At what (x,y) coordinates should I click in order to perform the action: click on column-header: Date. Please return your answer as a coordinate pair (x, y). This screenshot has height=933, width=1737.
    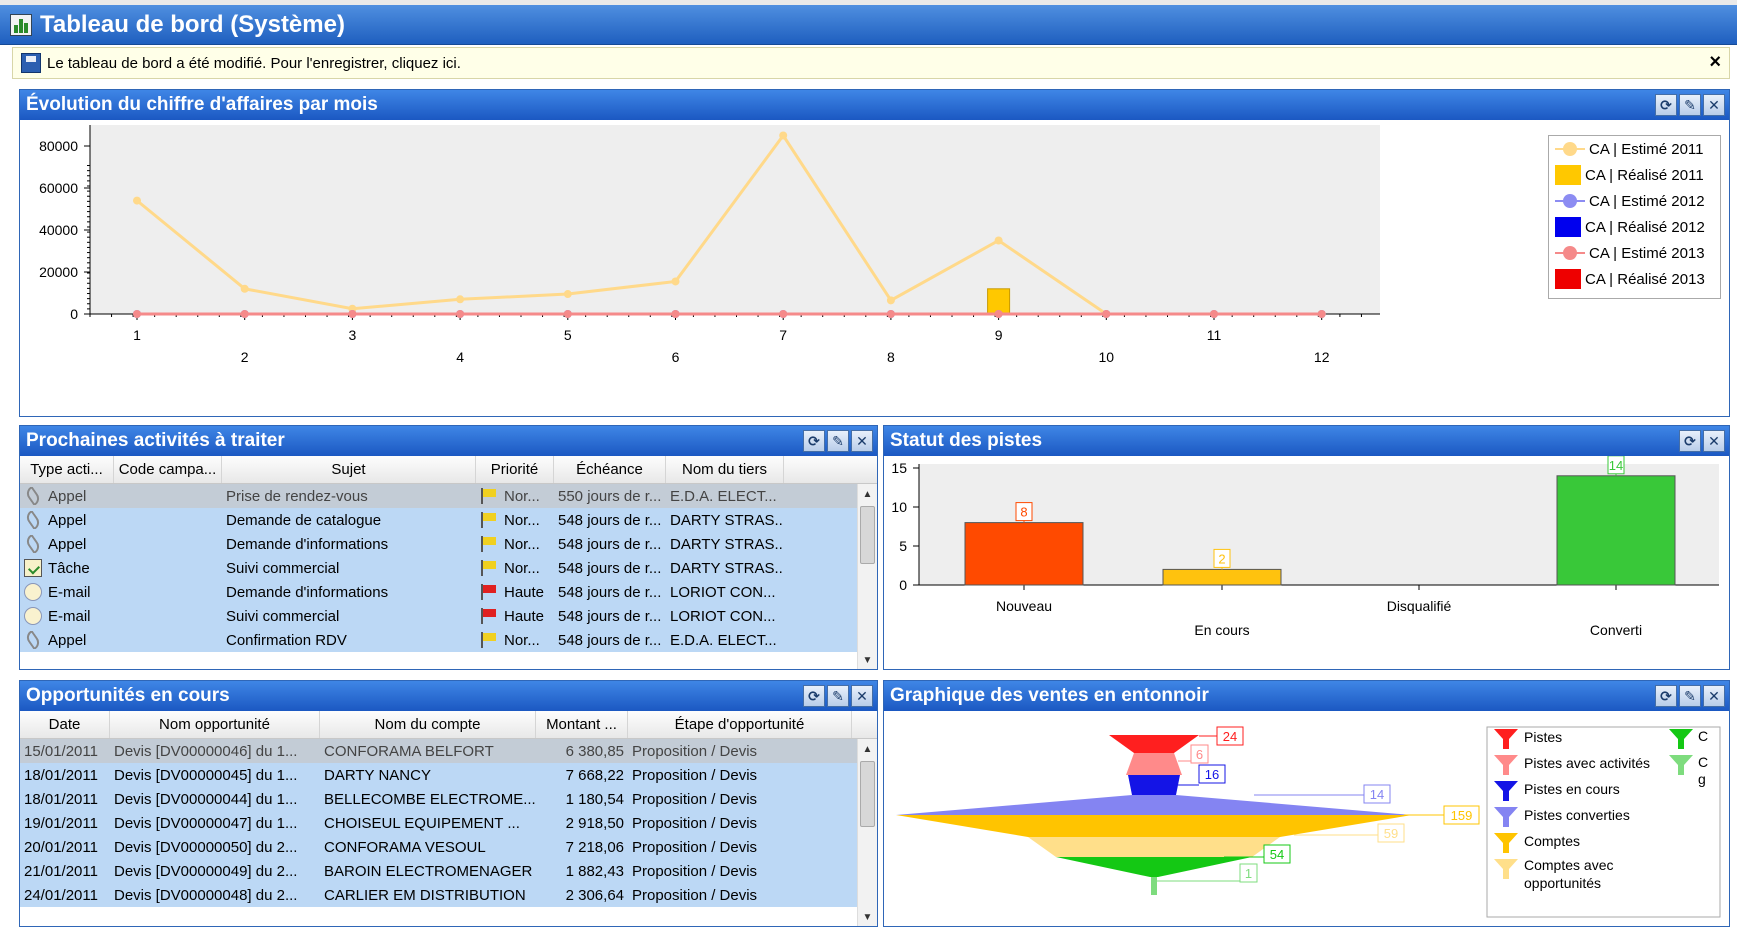
    Looking at the image, I should click on (65, 724).